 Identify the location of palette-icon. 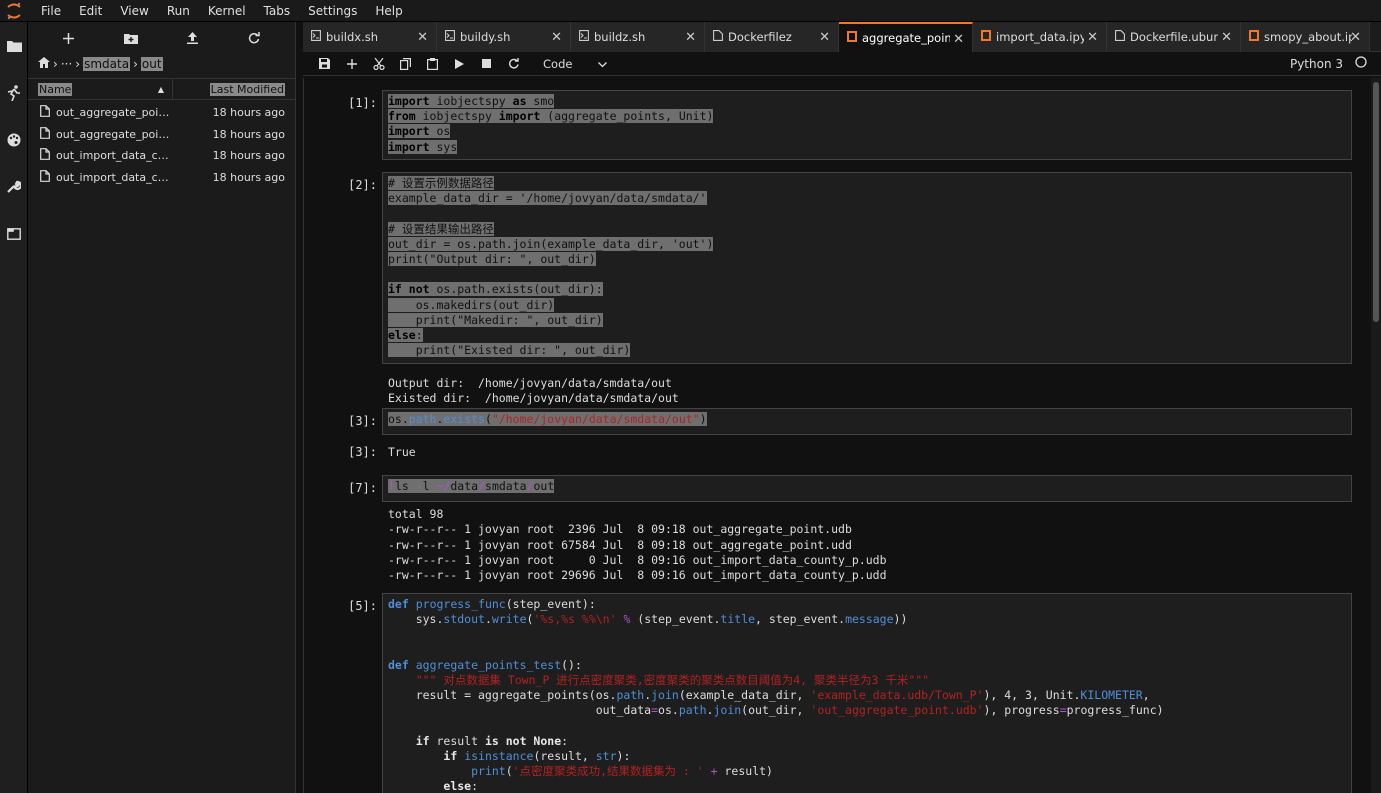
(14, 139).